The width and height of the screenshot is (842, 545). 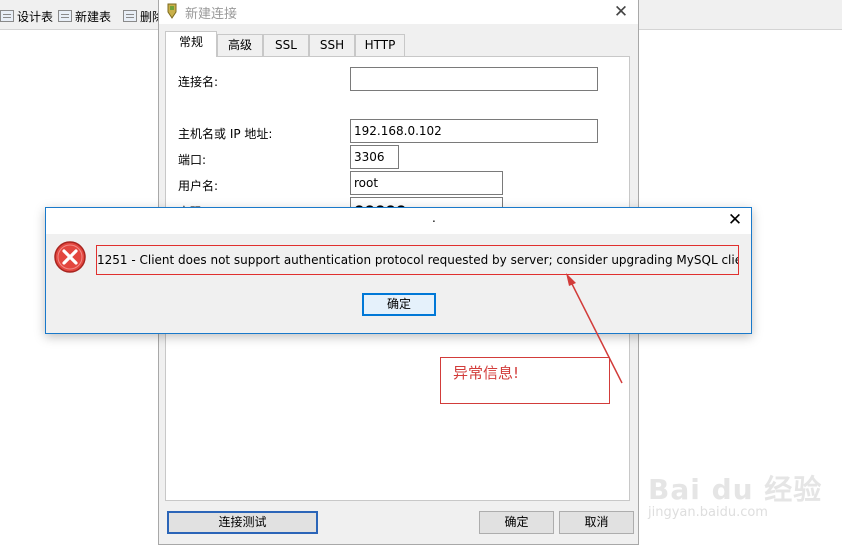 I want to click on design-table-icon, so click(x=7, y=16).